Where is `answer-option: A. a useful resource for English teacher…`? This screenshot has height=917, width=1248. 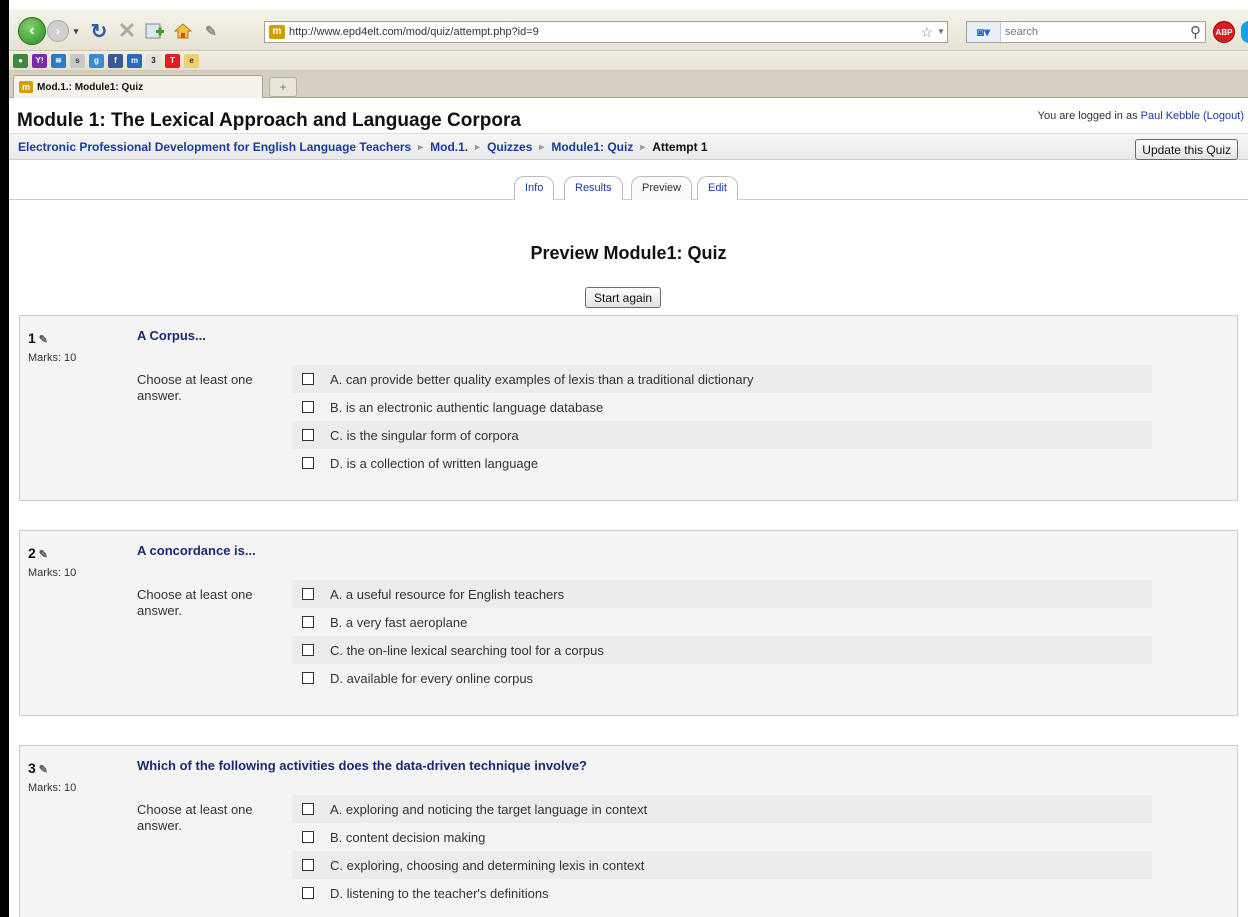
answer-option: A. a useful resource for English teacher… is located at coordinates (722, 594).